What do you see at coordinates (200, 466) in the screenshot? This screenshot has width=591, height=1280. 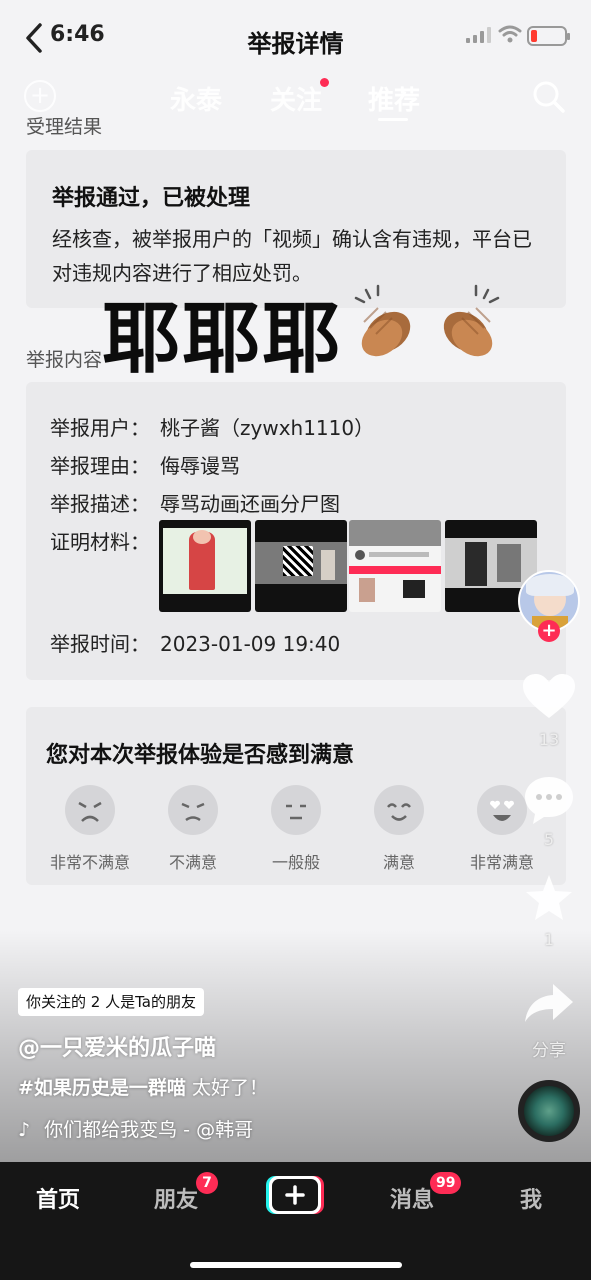 I see `row-value: 侮辱谩骂` at bounding box center [200, 466].